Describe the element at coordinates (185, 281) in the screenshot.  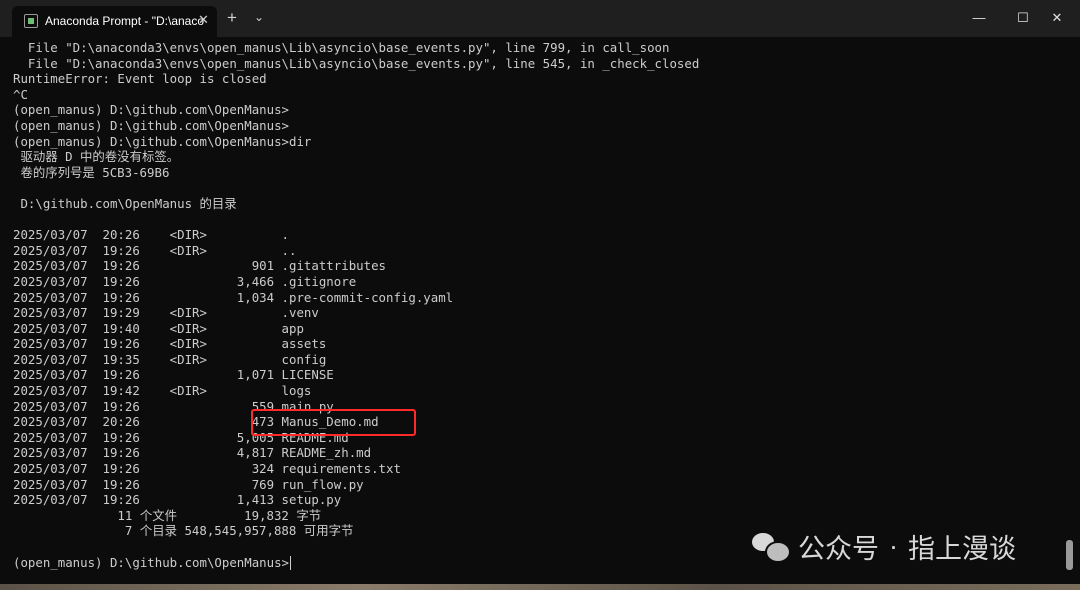
I see `terminal-line: 2025/03/07 19:26 3,466 .gitignore` at that location.